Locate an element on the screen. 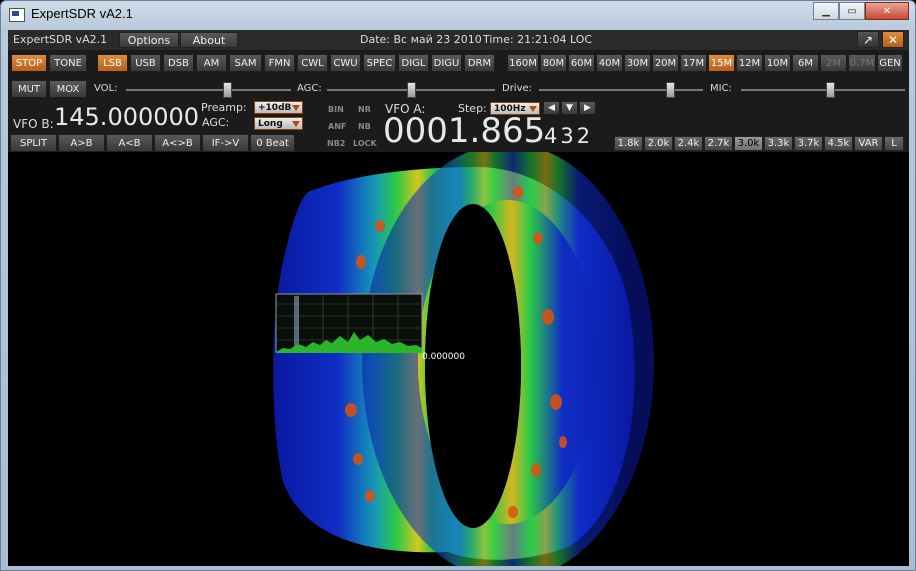 The image size is (916, 571). band-button-0-7m: 0.7M is located at coordinates (862, 63).